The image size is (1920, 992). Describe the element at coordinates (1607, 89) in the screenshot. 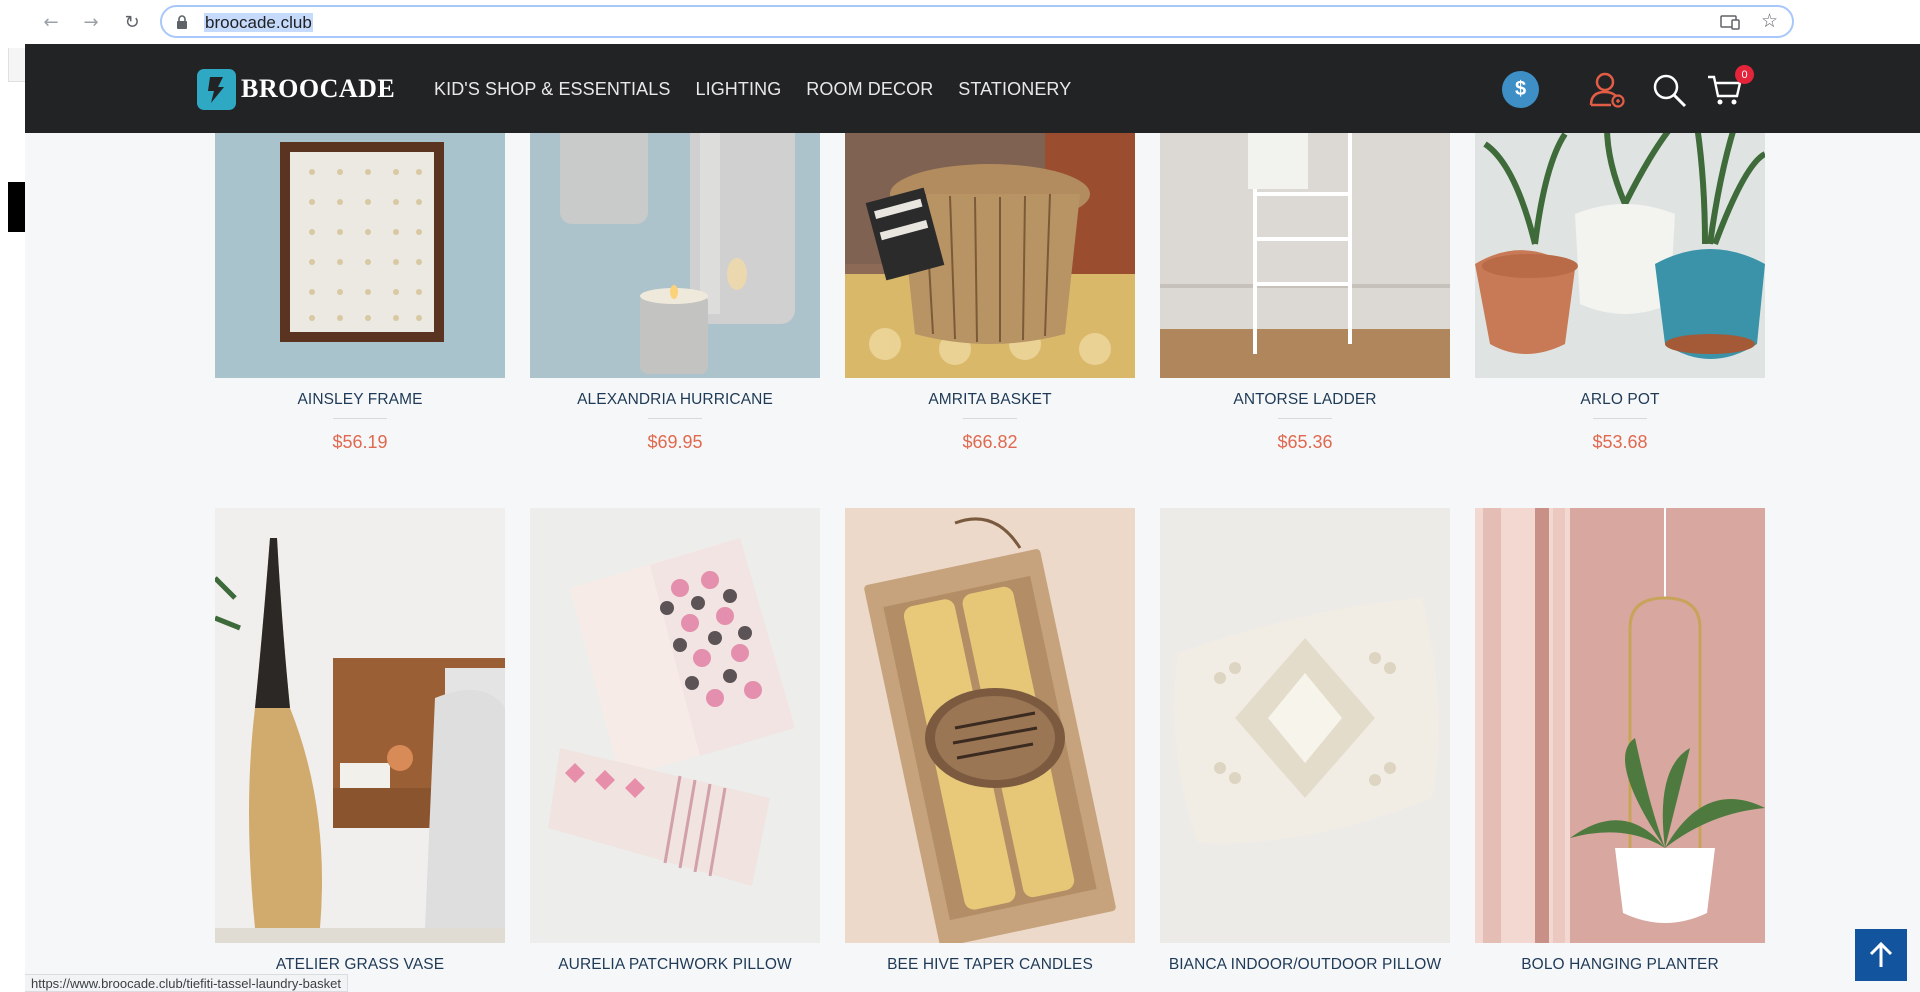

I see `user-account-icon` at that location.